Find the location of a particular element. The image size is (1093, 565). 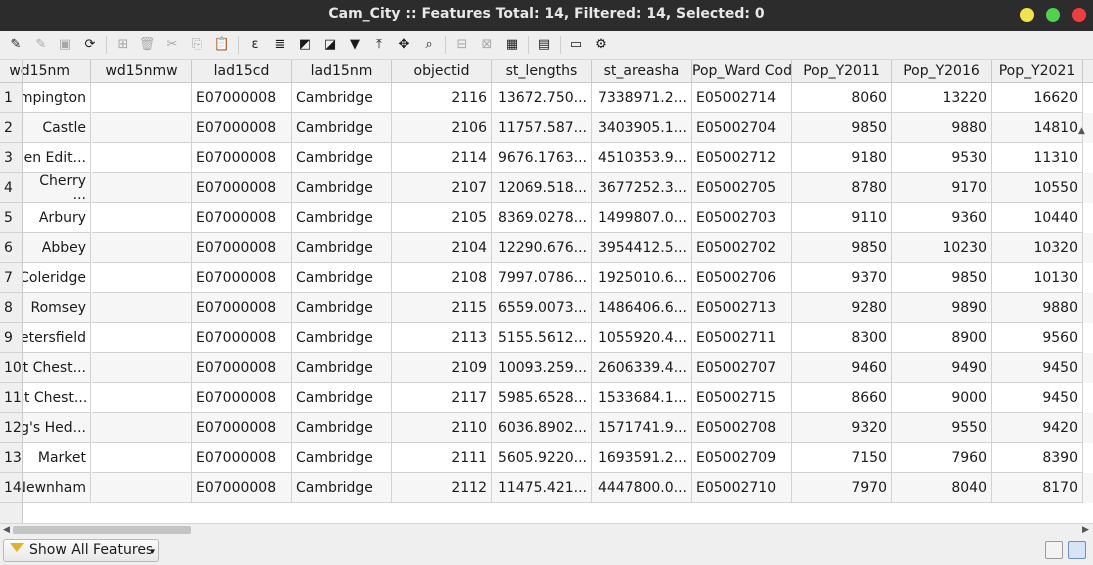

table-cell: 8390 is located at coordinates (1037, 458).